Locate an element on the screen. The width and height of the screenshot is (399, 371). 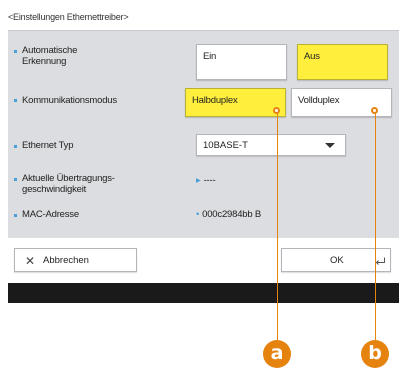
close-icon: ✕ is located at coordinates (30, 261).